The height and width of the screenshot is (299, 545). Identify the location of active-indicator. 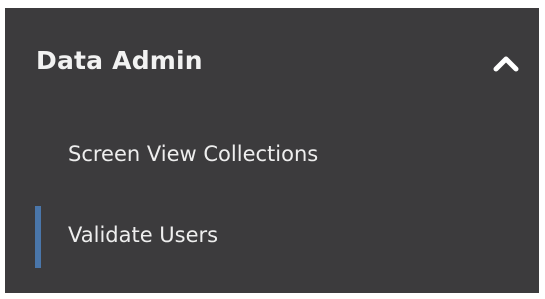
(38, 237).